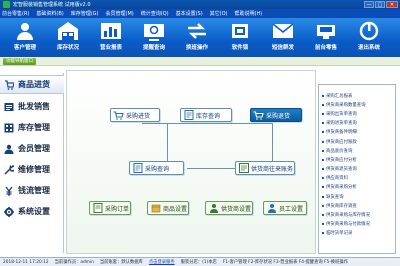  What do you see at coordinates (49, 13) in the screenshot?
I see `menu-basic-data: 基础资料(B)` at bounding box center [49, 13].